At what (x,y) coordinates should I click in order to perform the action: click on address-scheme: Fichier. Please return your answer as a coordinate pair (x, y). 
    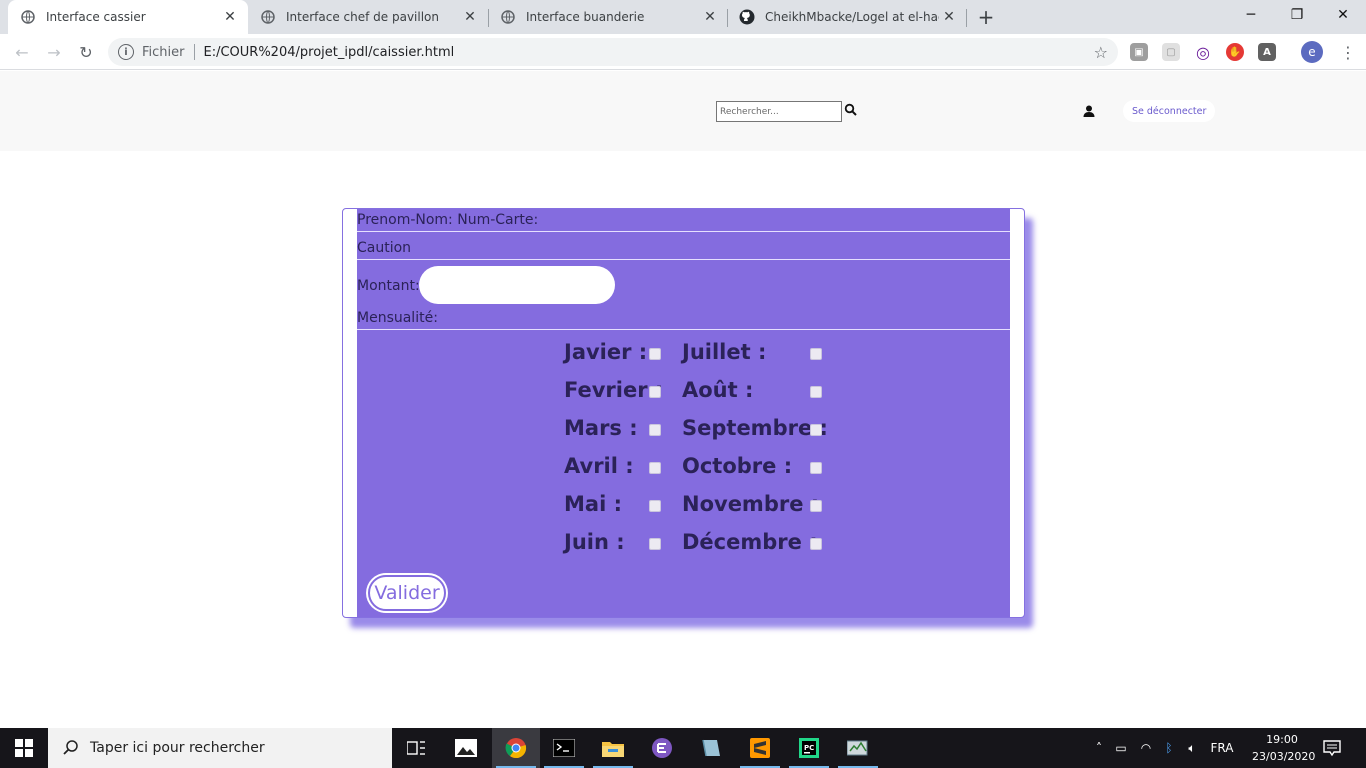
    Looking at the image, I should click on (163, 52).